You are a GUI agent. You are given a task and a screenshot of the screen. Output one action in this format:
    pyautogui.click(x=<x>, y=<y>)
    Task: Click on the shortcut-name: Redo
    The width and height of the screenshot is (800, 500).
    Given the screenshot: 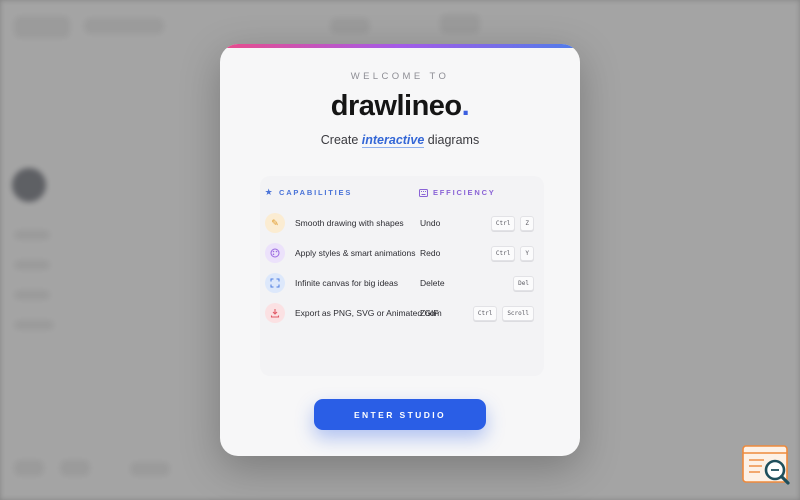 What is the action you would take?
    pyautogui.click(x=430, y=253)
    